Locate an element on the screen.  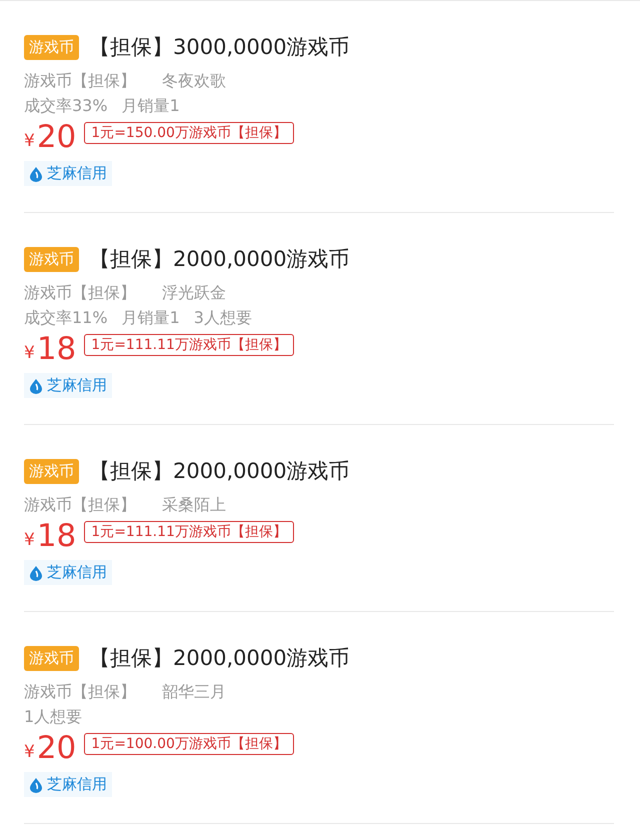
stat-text: 成交率11% is located at coordinates (66, 318).